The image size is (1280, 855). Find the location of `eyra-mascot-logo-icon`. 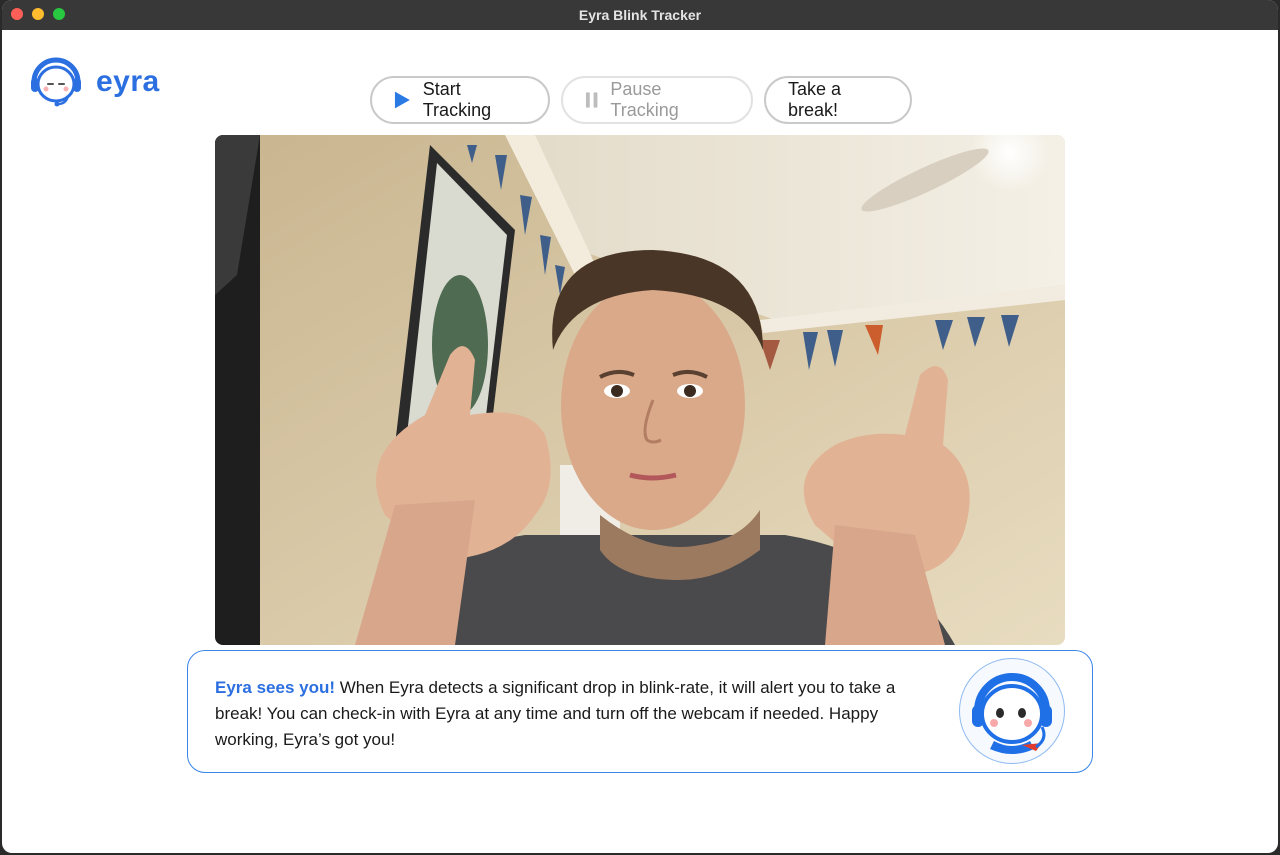

eyra-mascot-logo-icon is located at coordinates (56, 82).